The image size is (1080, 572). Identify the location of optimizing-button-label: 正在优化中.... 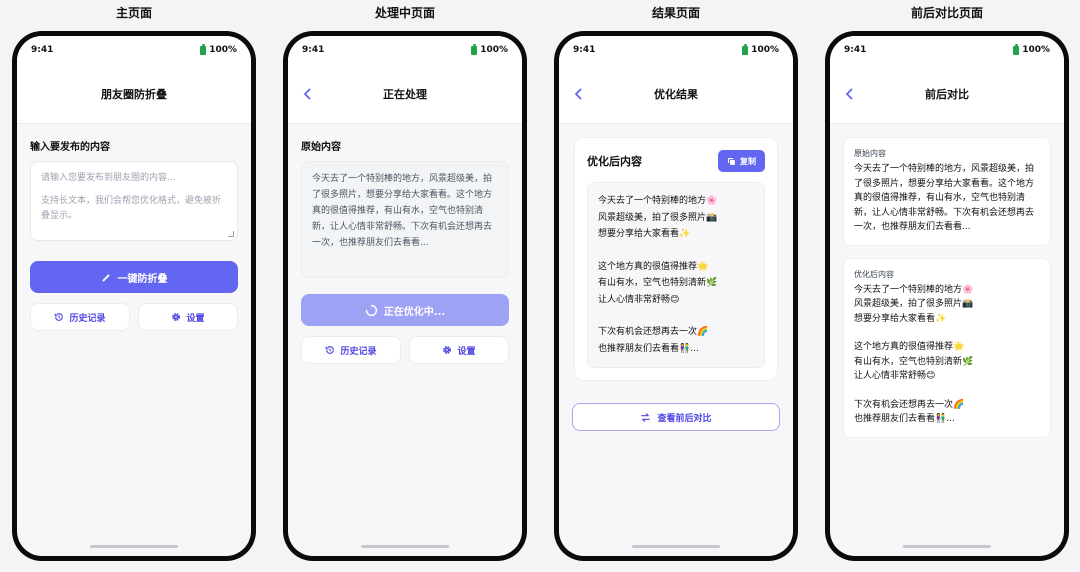
(414, 312).